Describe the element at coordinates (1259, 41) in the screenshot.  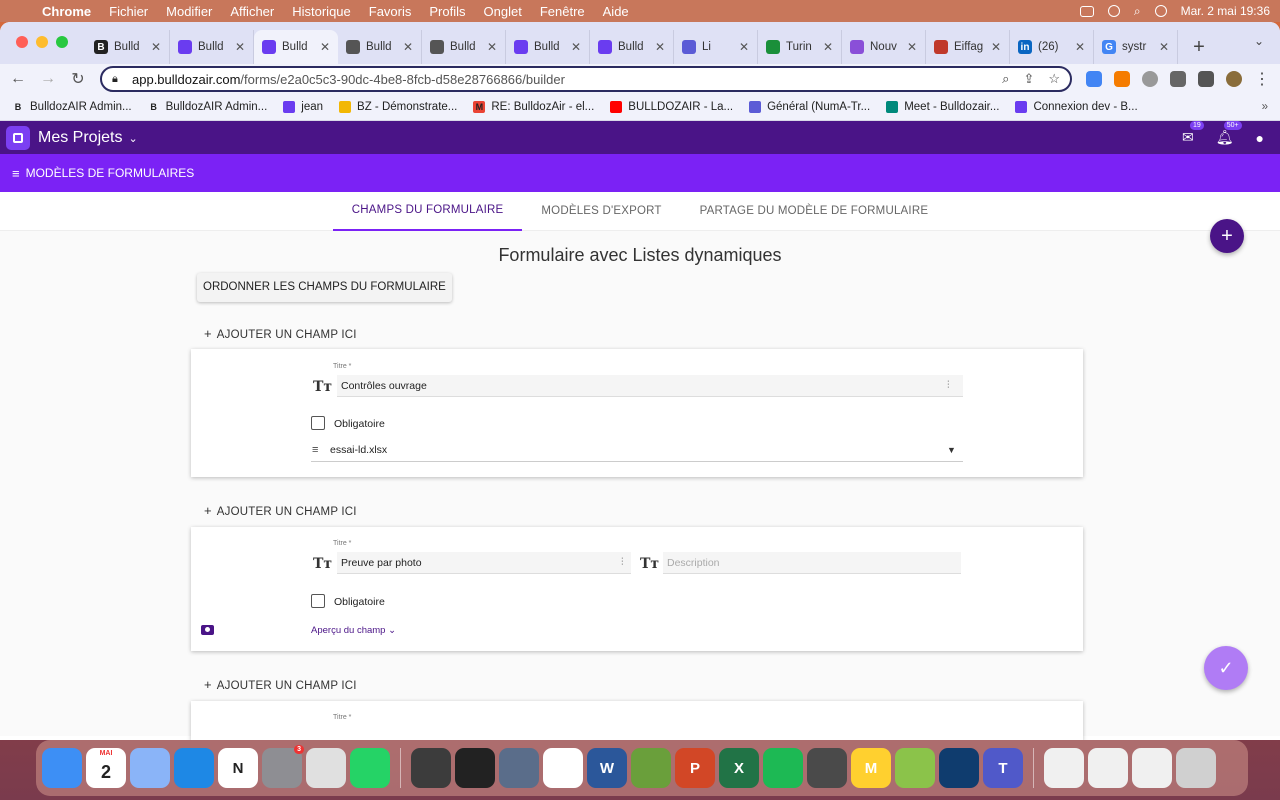
I see `tab-search-icon: ⌄` at that location.